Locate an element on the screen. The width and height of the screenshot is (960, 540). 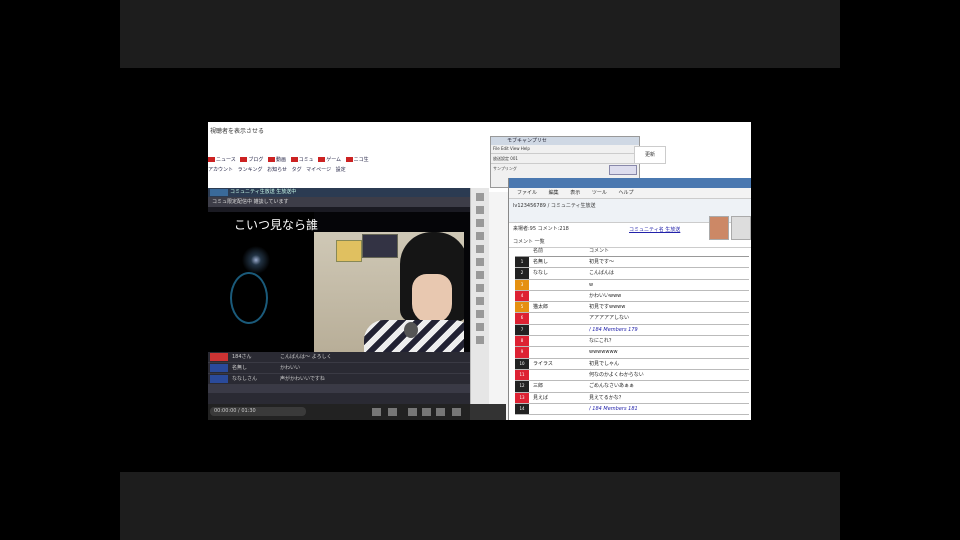
nav-link: 設定 is located at coordinates (341, 169).